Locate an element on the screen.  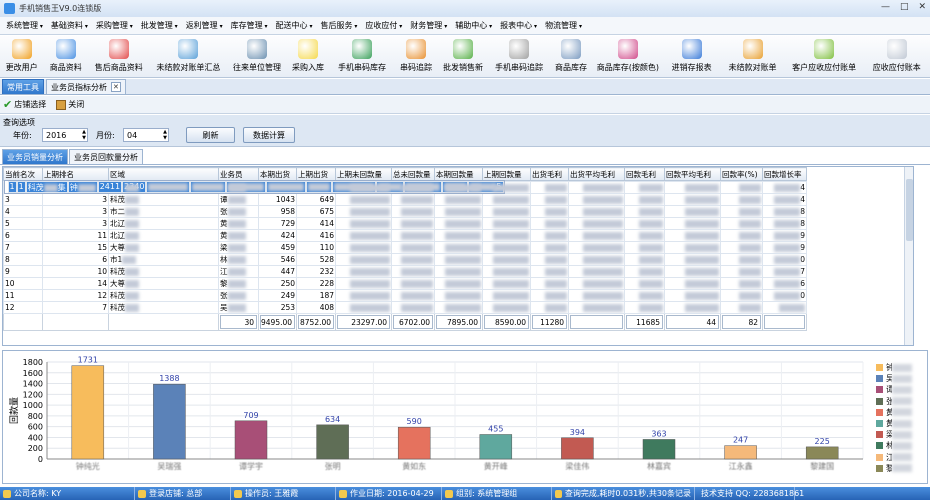
toolbar-button: 采购入库 is located at coordinates (307, 57).